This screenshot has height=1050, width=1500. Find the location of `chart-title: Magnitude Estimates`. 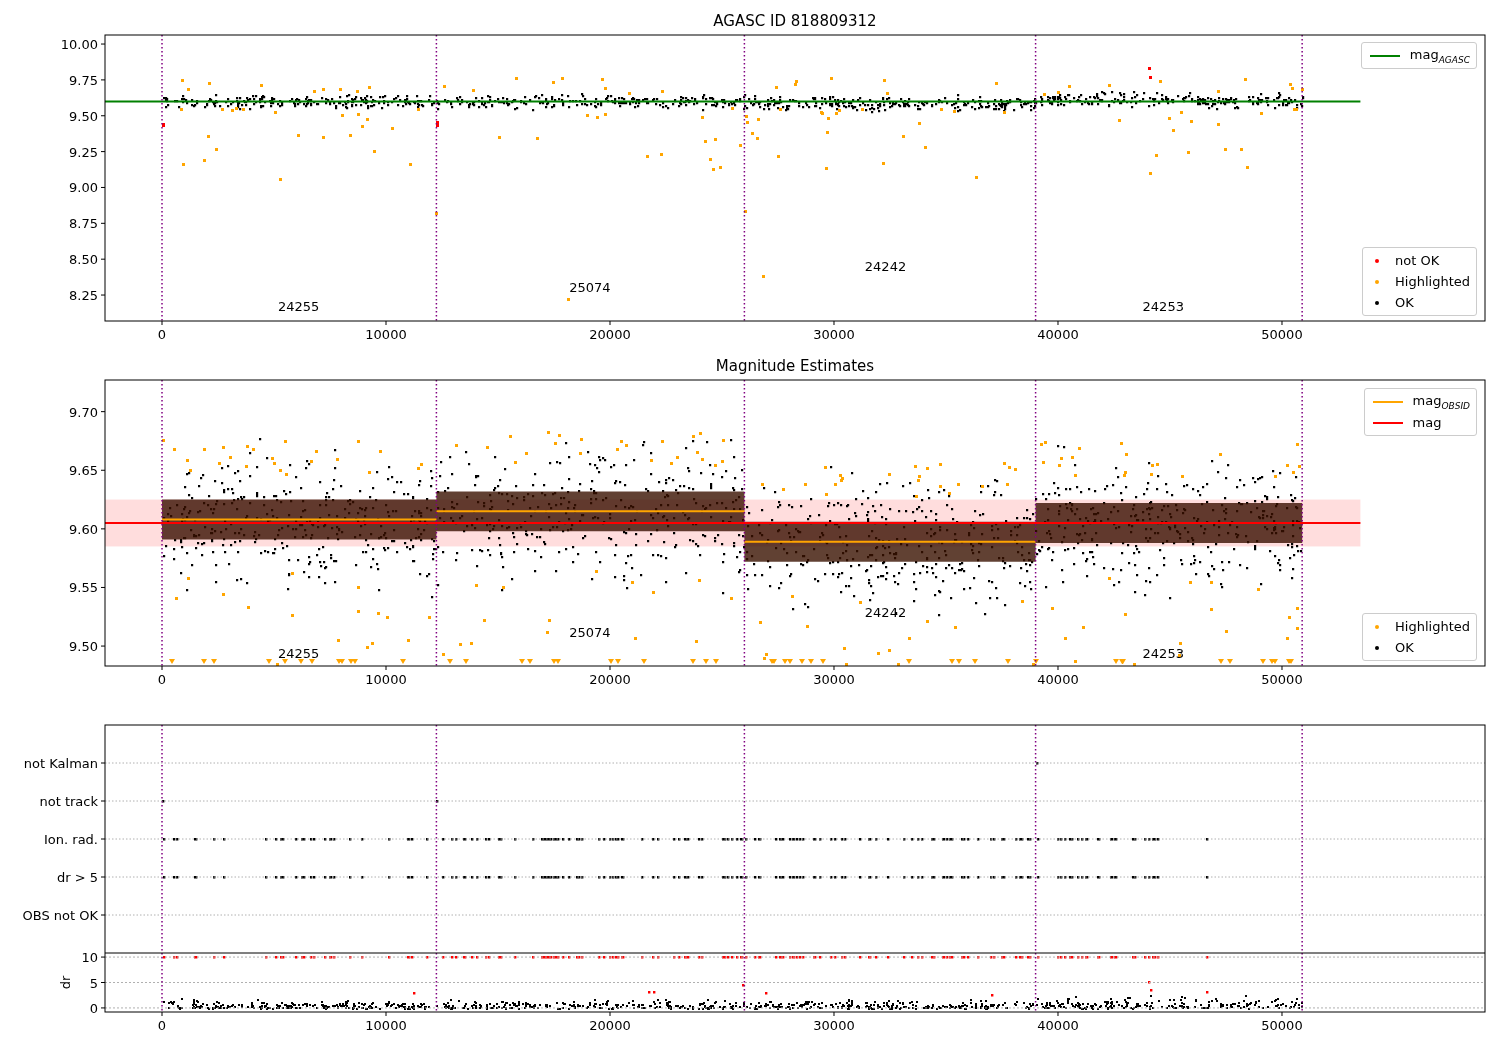

chart-title: Magnitude Estimates is located at coordinates (795, 366).